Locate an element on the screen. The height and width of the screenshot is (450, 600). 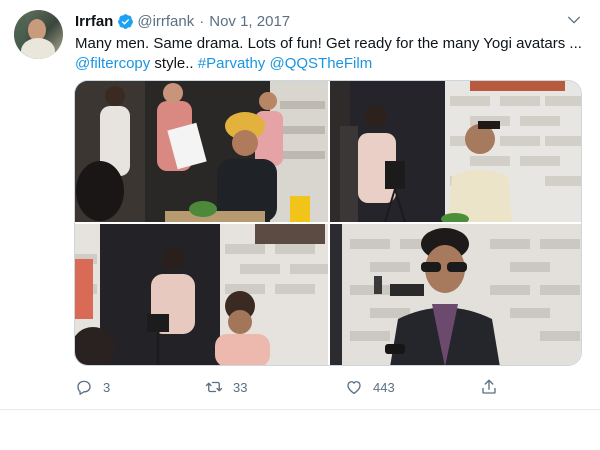
mention-filtercopy: @filtercopy is located at coordinates (112, 63).